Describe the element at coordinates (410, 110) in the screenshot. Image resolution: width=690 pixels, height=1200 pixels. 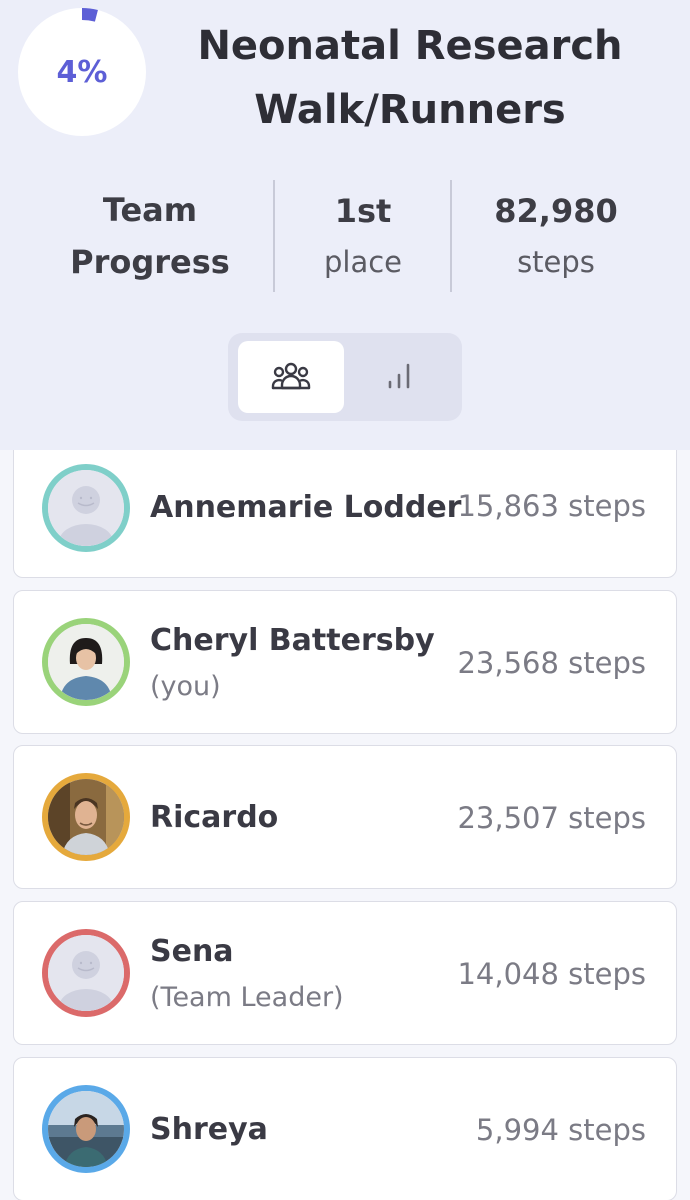
I see `team-name-line2: Walk/Runners` at that location.